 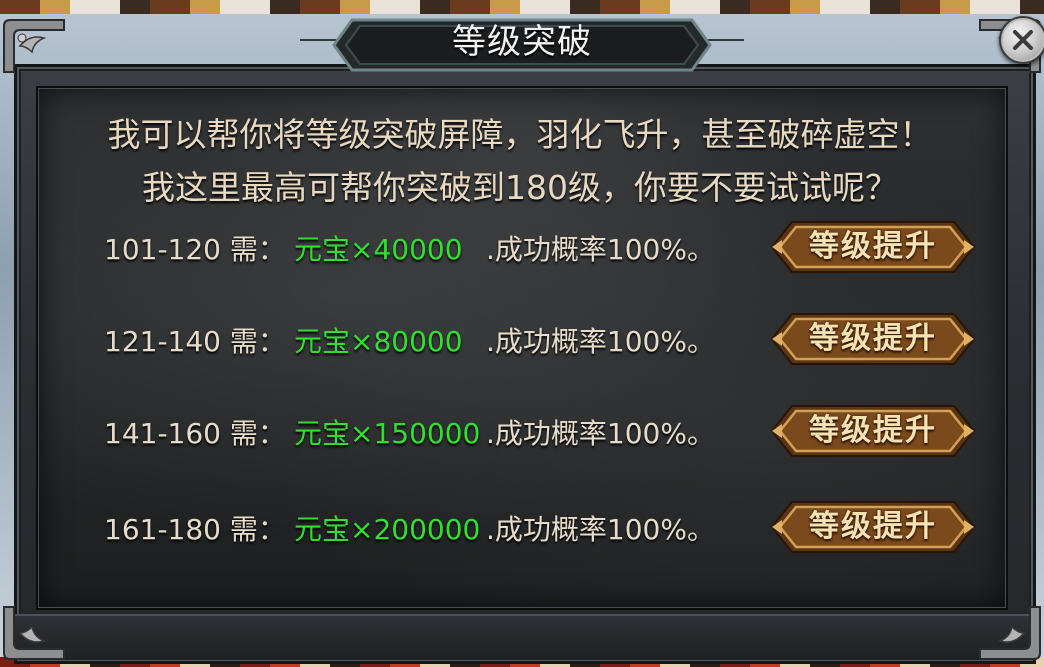 What do you see at coordinates (522, 637) in the screenshot?
I see `dialog-bottom-bar` at bounding box center [522, 637].